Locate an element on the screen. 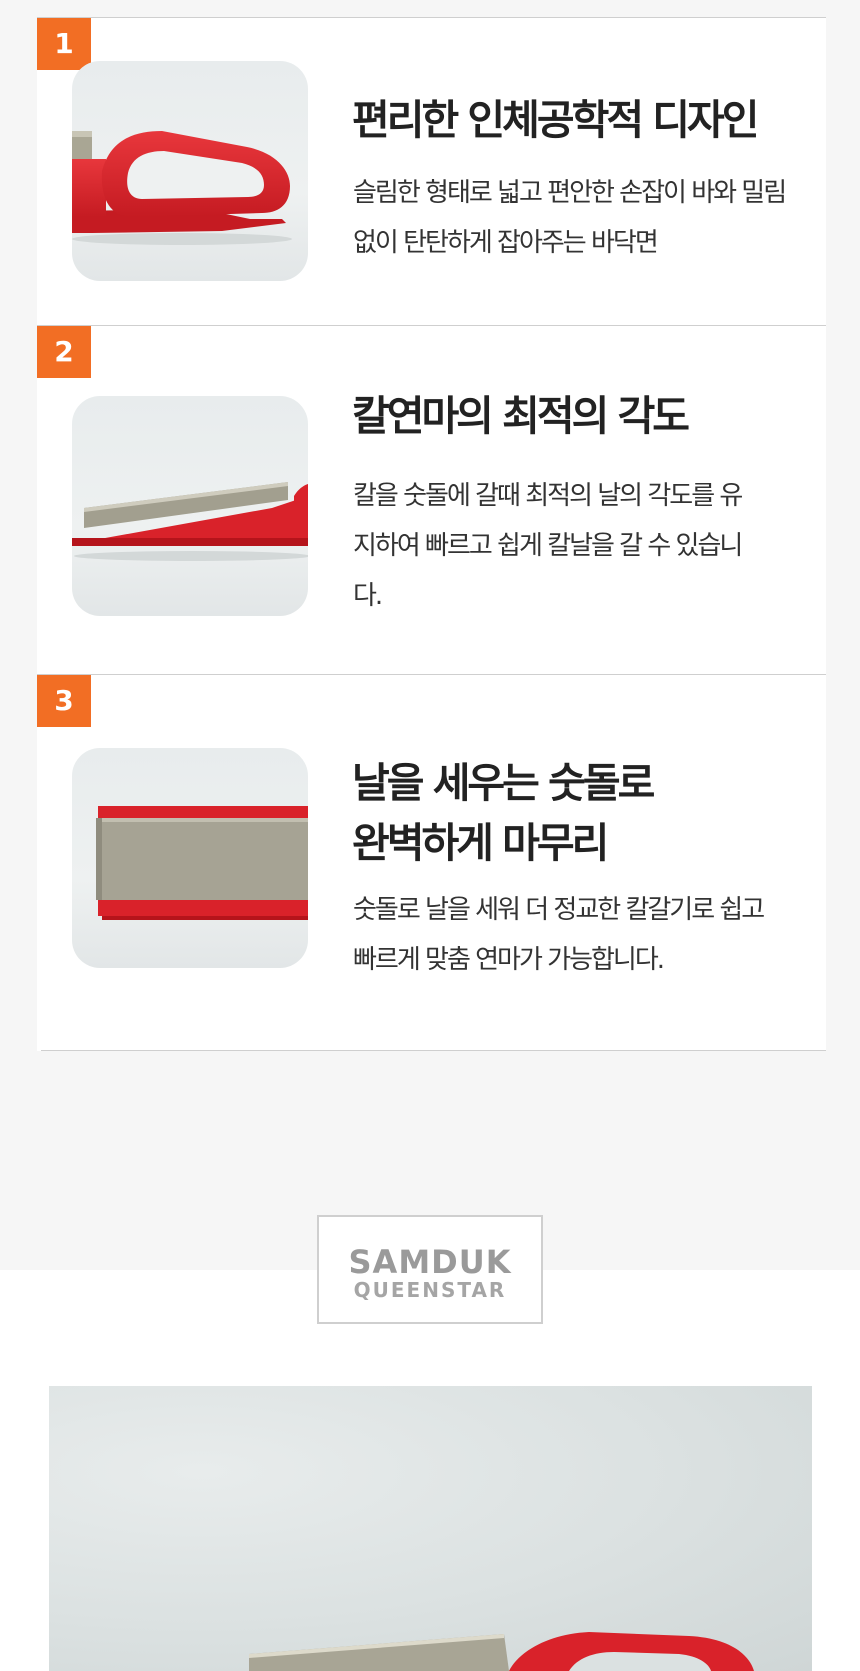  feature-title: 칼연마의 최적의 각도 is located at coordinates (521, 416).